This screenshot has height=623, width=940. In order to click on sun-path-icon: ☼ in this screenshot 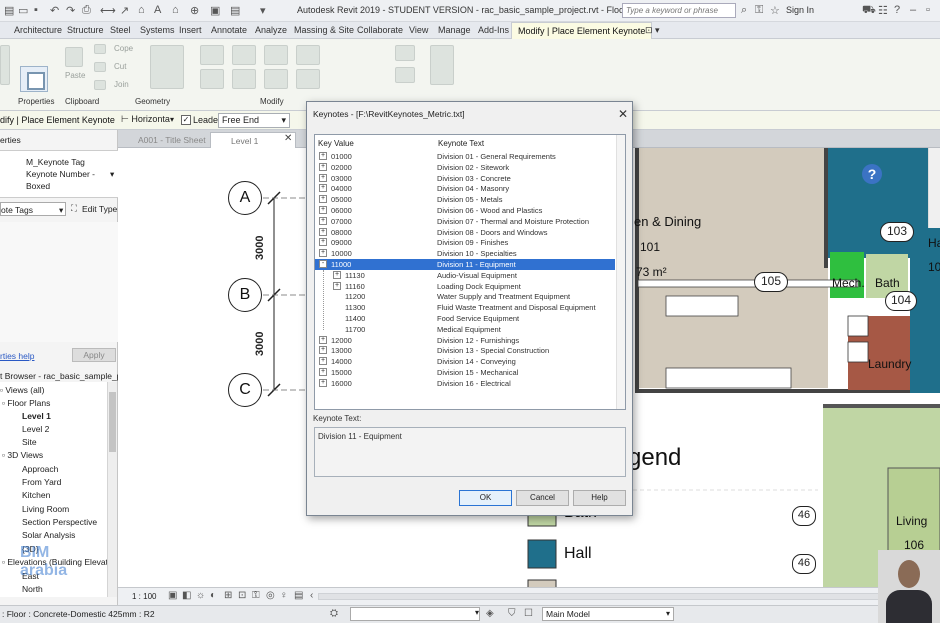, I will do `click(200, 595)`.